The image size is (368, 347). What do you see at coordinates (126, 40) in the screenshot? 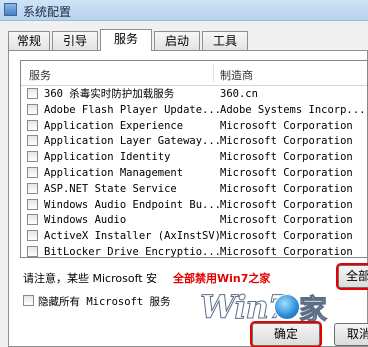
I see `tab-services: 服务` at bounding box center [126, 40].